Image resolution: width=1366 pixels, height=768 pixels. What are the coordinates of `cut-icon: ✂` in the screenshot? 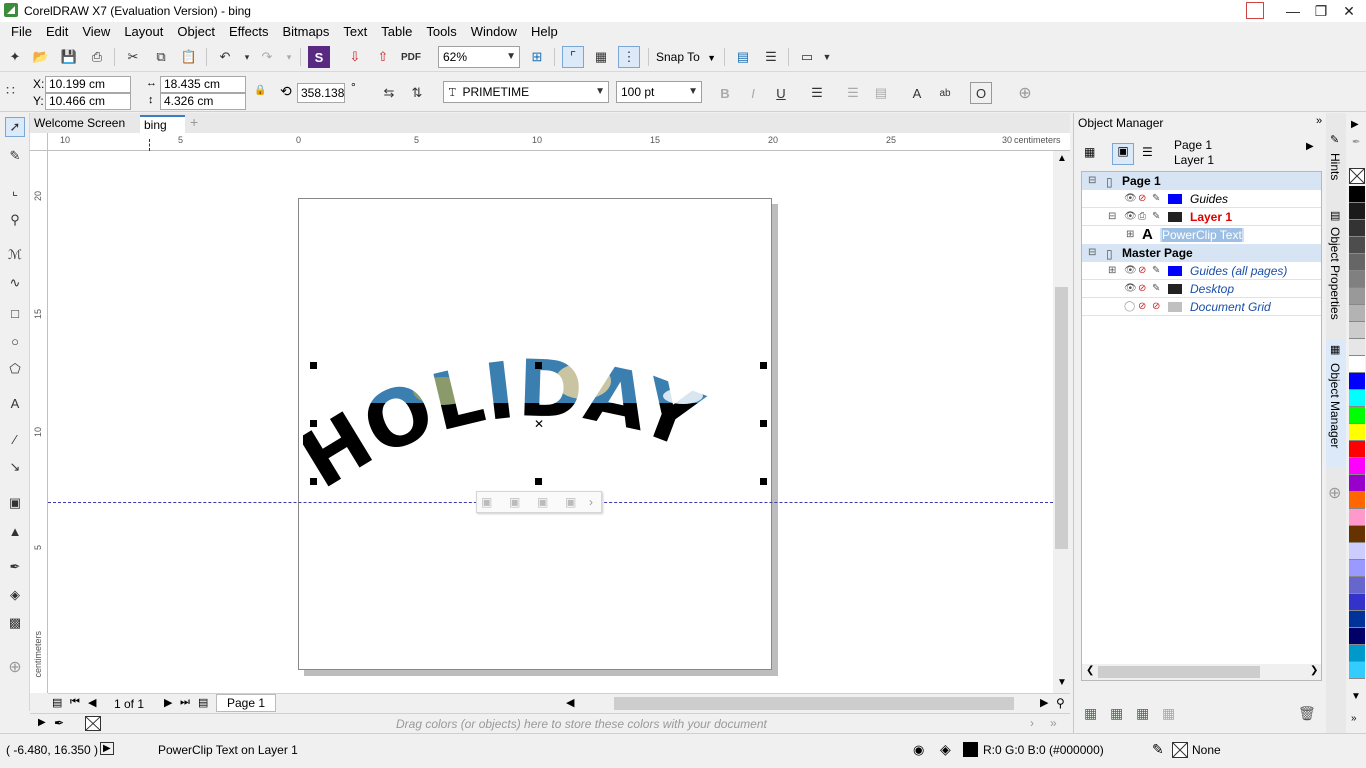 It's located at (133, 57).